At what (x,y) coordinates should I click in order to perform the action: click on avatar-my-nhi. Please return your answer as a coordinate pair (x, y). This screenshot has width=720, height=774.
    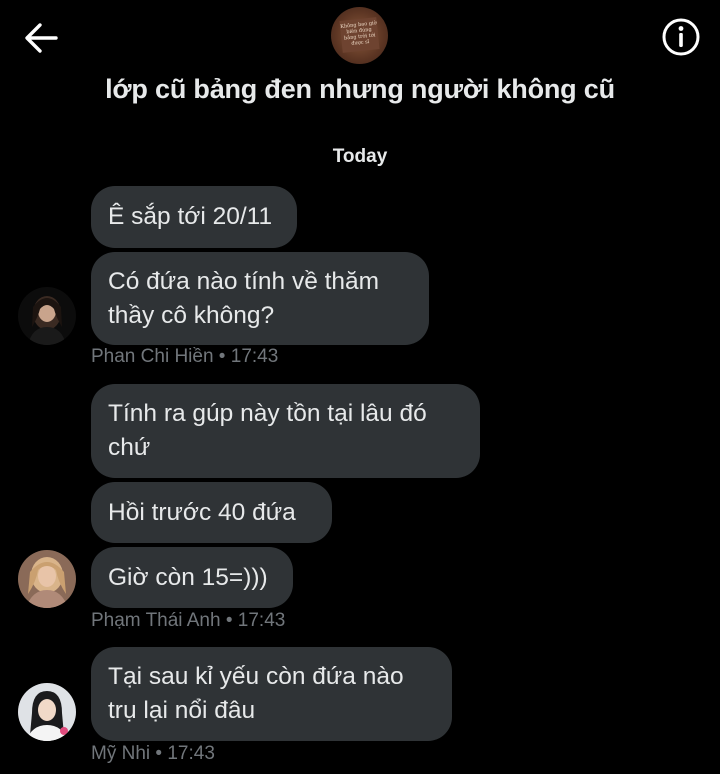
    Looking at the image, I should click on (47, 712).